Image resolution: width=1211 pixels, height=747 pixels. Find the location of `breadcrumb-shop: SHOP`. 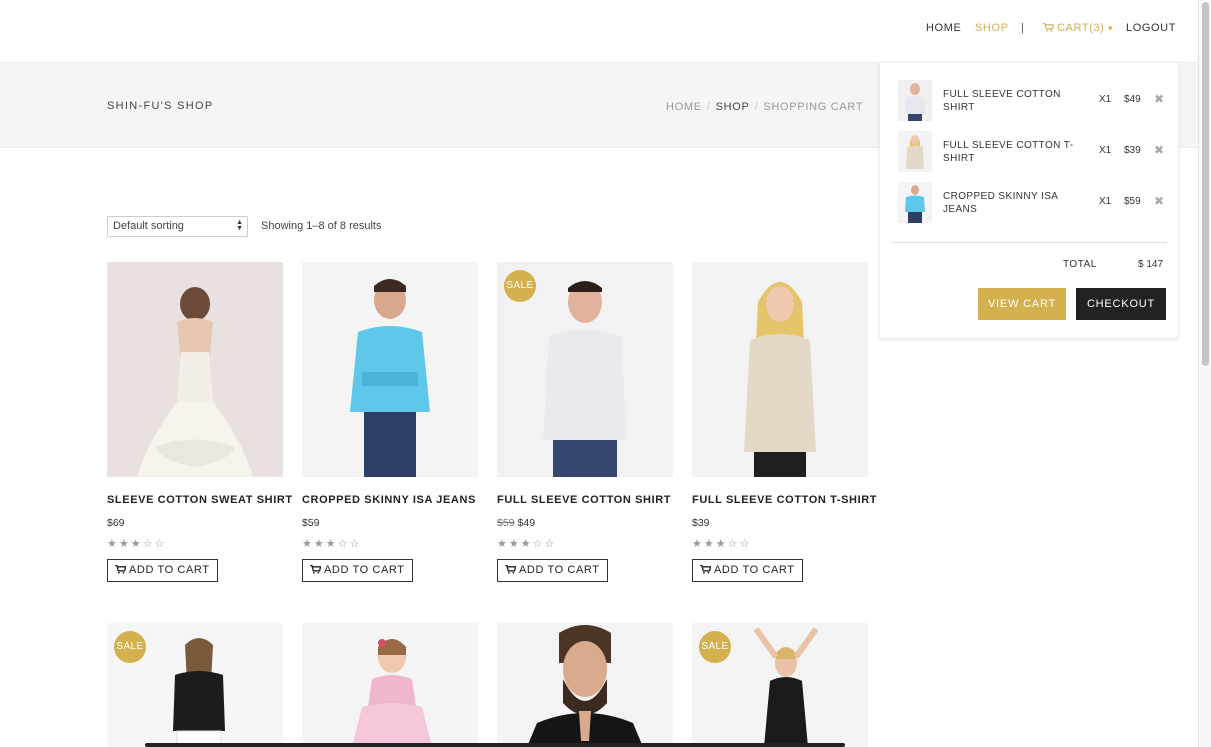

breadcrumb-shop: SHOP is located at coordinates (733, 107).